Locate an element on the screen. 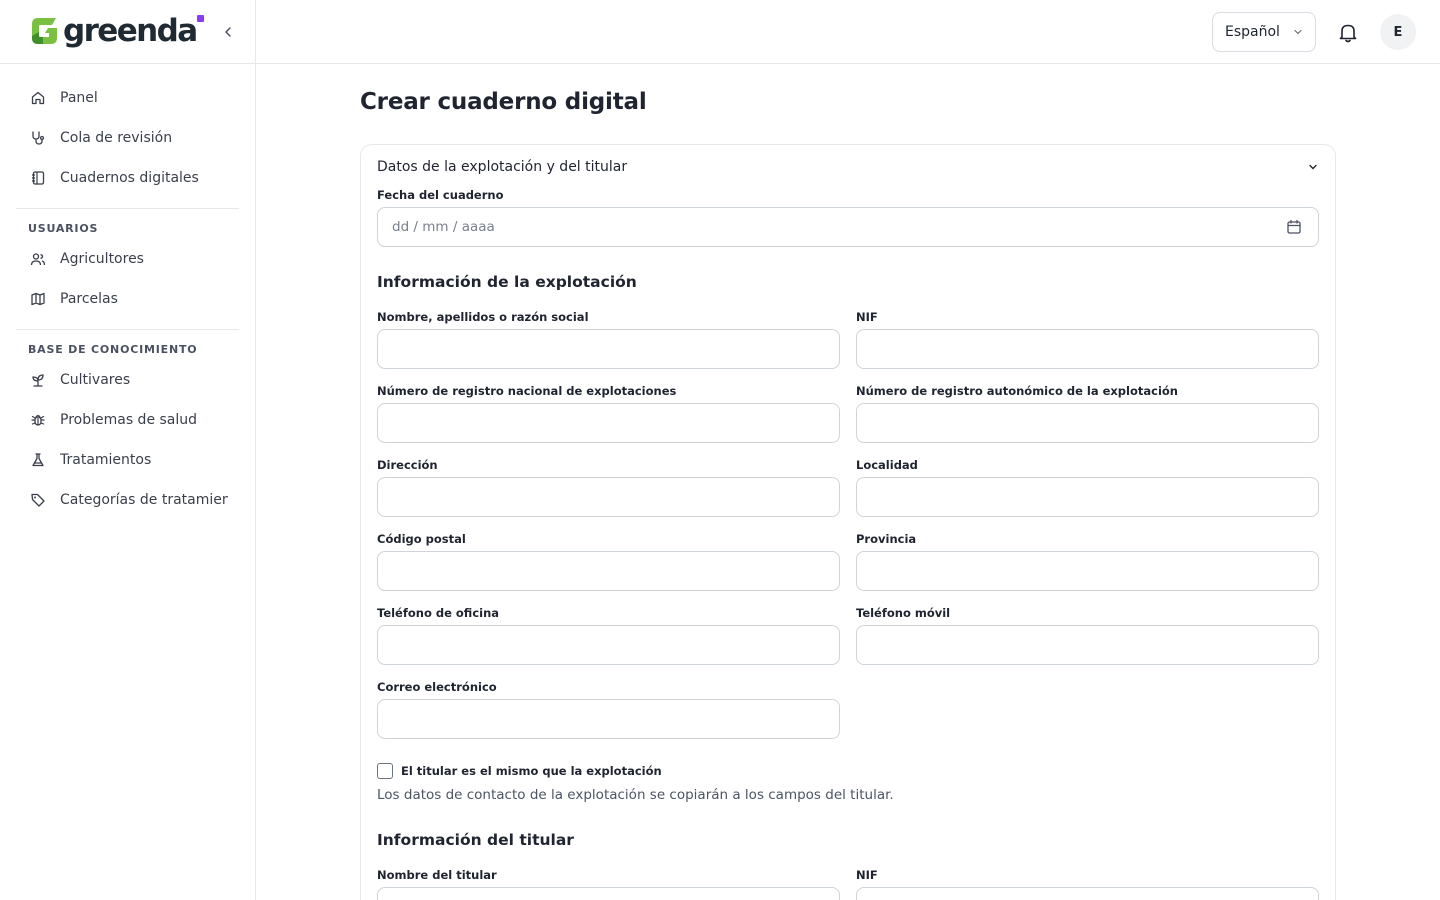 The width and height of the screenshot is (1440, 900). greenda-logo-icon is located at coordinates (44, 31).